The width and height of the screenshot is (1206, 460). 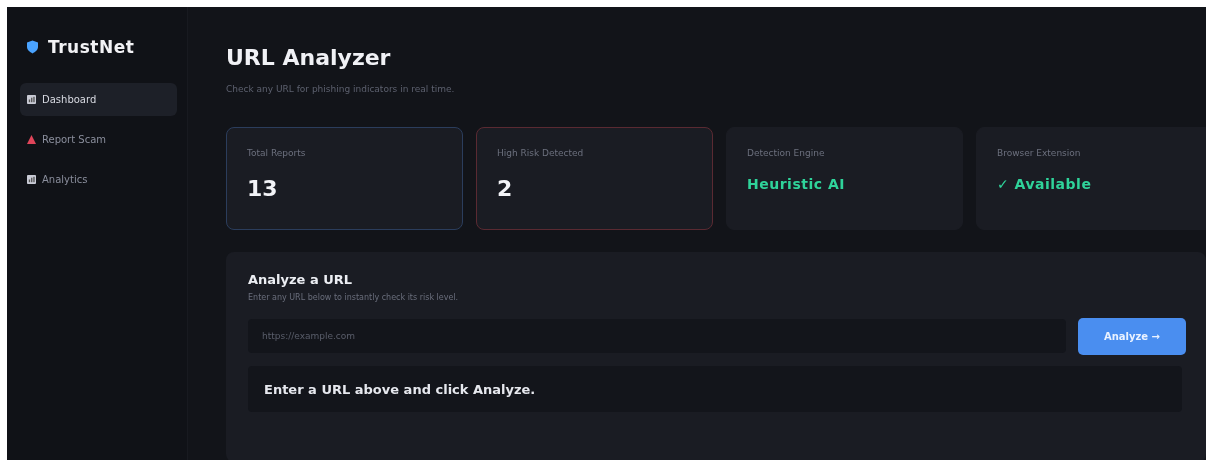 I want to click on stat-value: ✓ Available, so click(x=1045, y=184).